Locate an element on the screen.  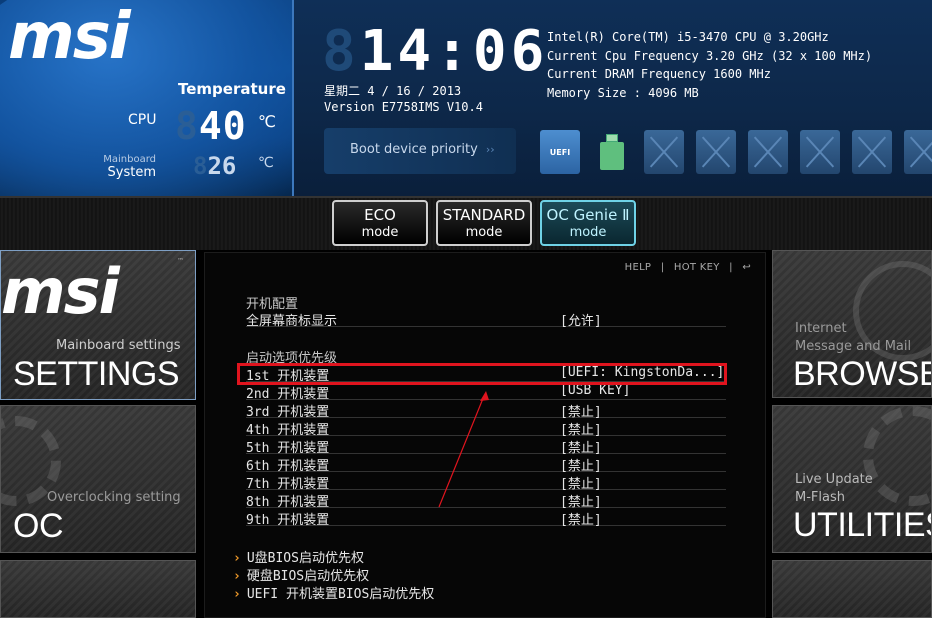
selection-highlight is located at coordinates (482, 374).